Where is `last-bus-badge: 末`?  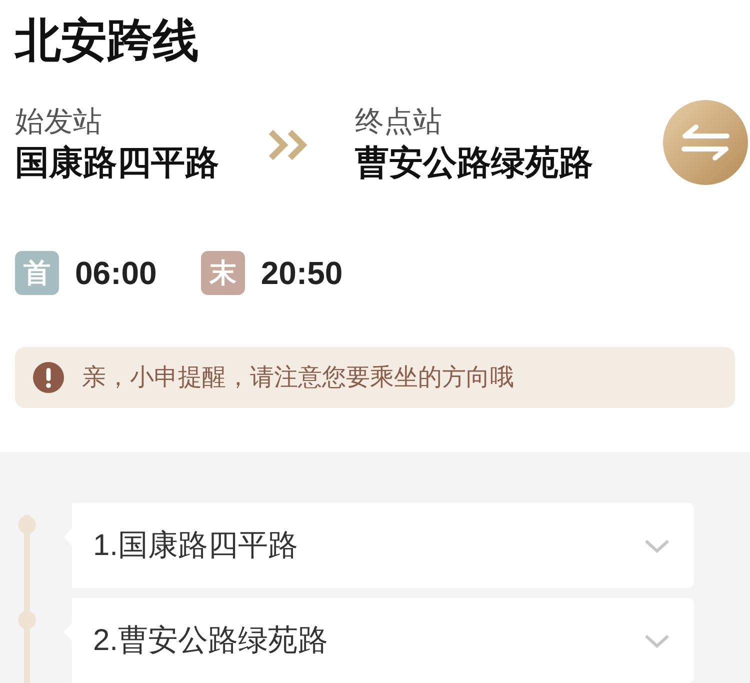 last-bus-badge: 末 is located at coordinates (222, 273).